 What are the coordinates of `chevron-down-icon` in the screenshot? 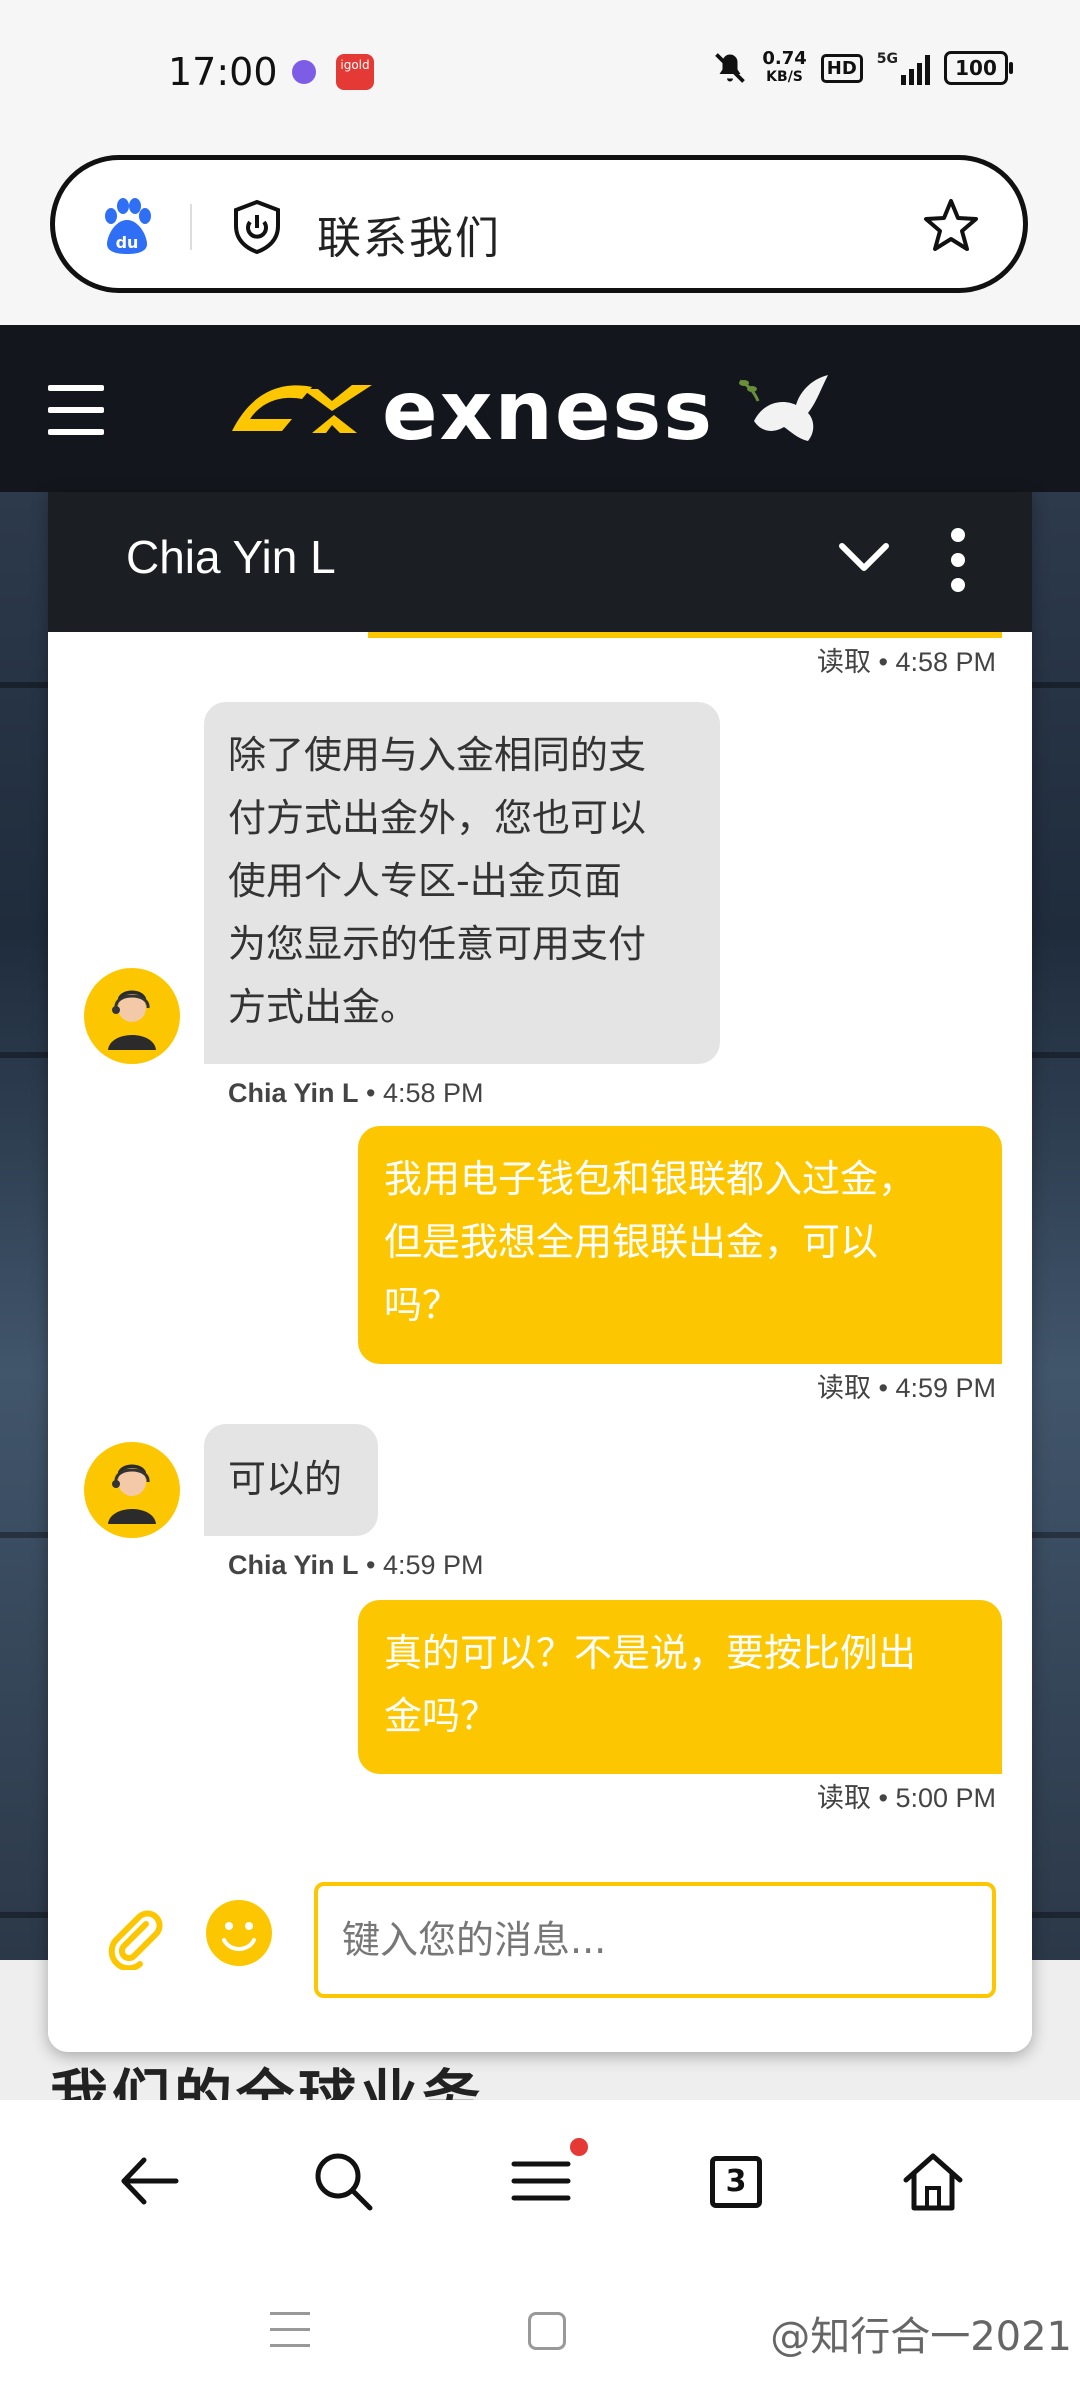 It's located at (864, 559).